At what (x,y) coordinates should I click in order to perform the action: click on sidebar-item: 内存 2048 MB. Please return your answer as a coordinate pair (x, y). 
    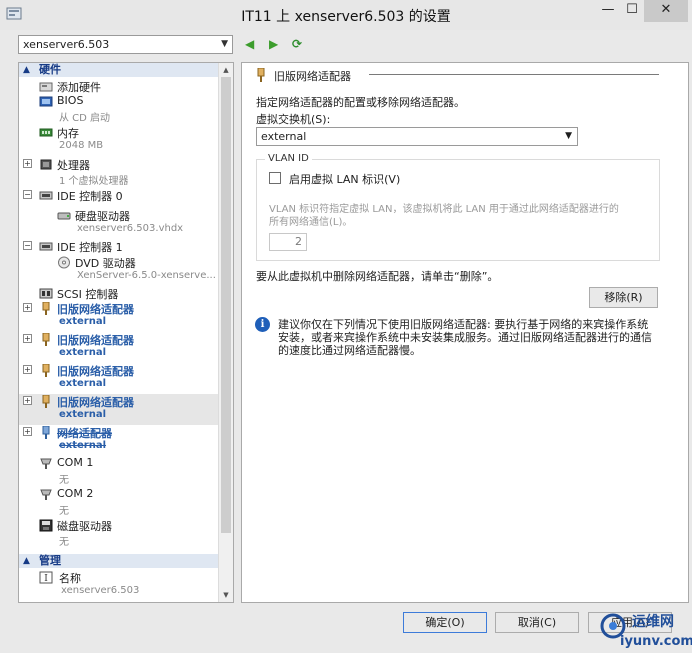
    Looking at the image, I should click on (119, 140).